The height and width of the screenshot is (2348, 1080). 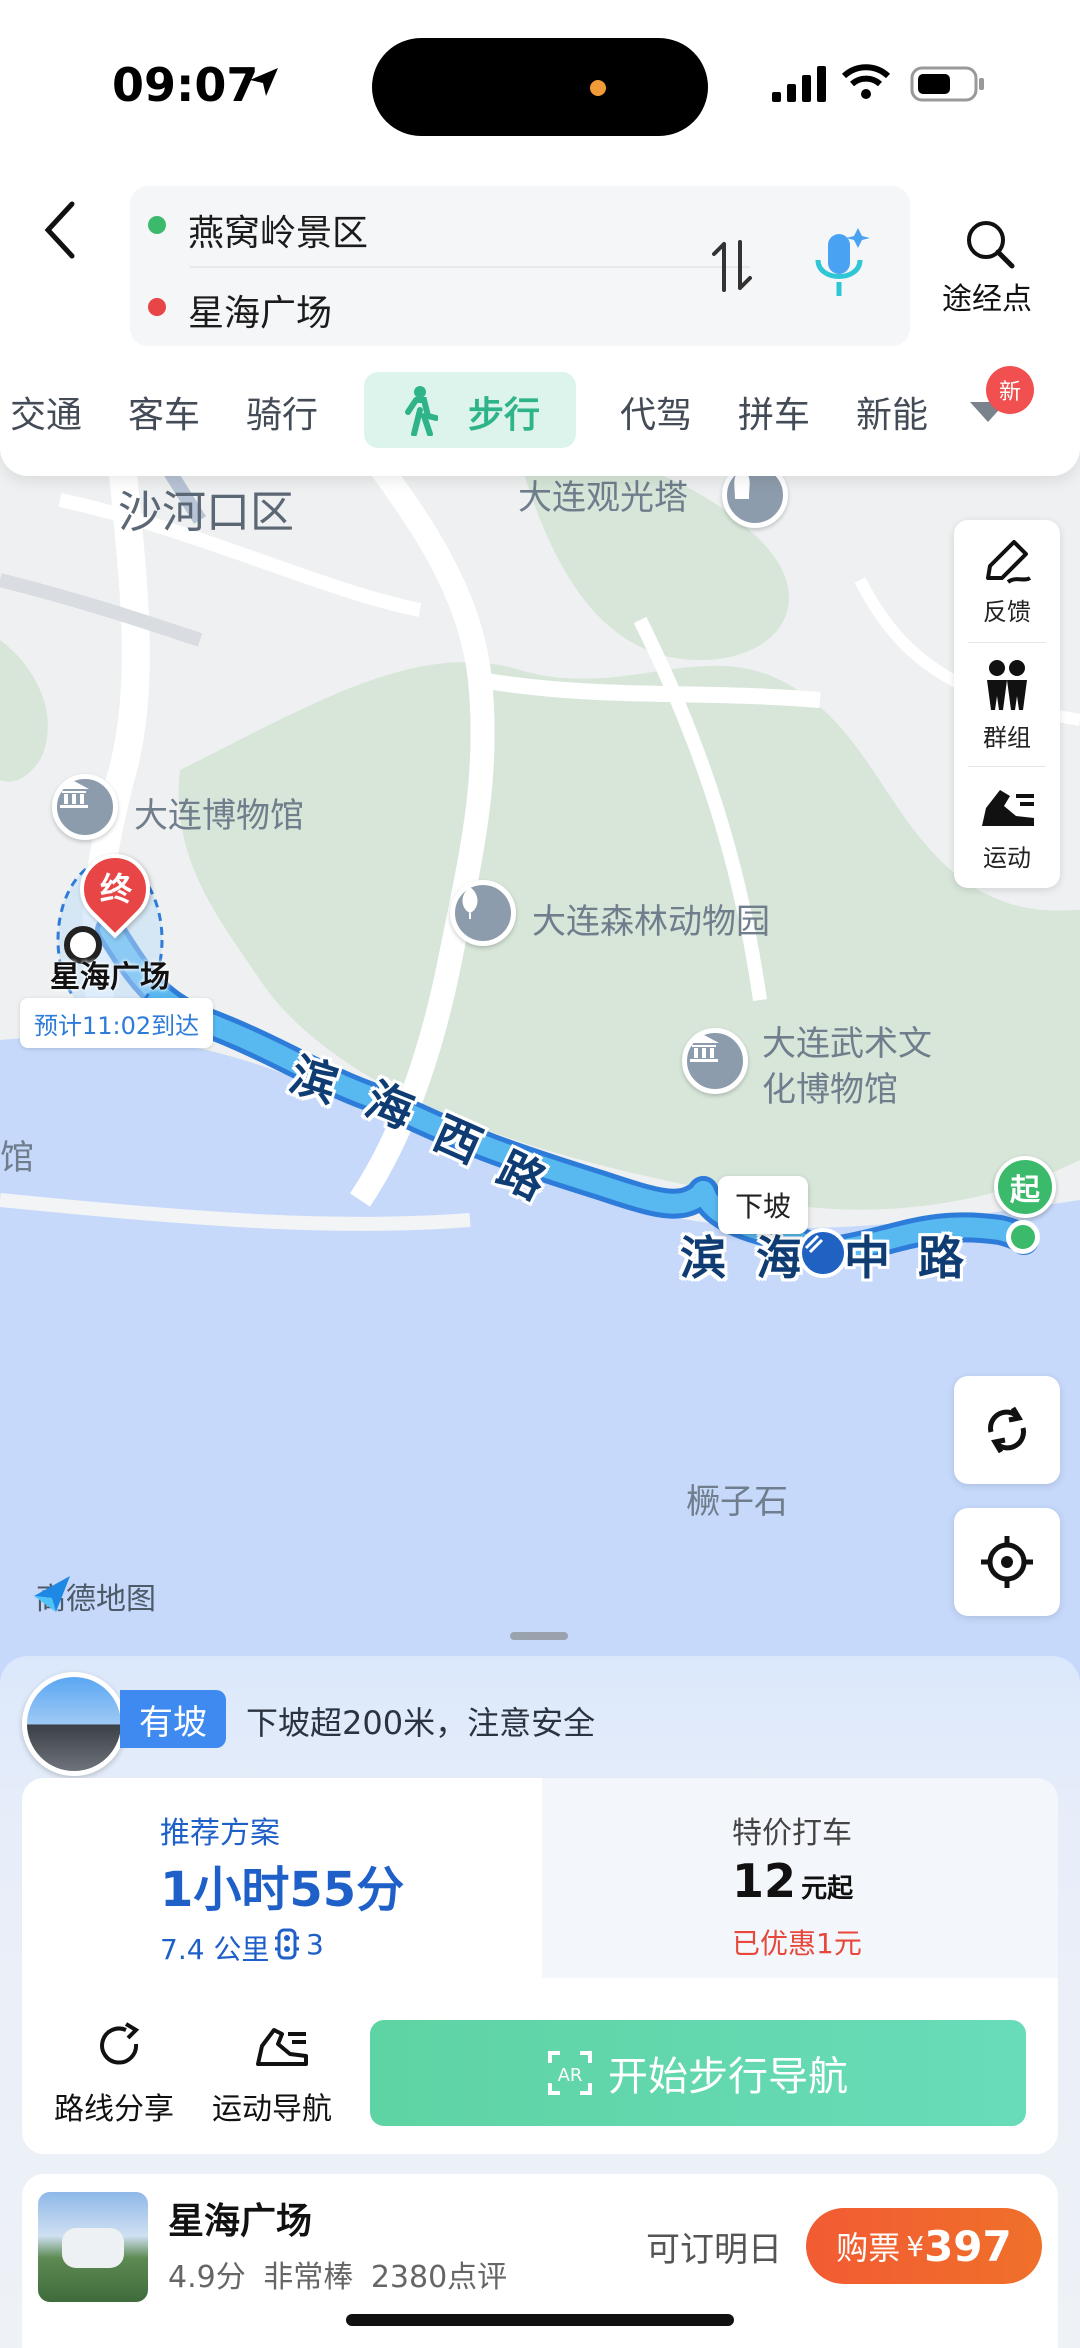 What do you see at coordinates (215, 1949) in the screenshot?
I see `plan-distance: 7.4 公里` at bounding box center [215, 1949].